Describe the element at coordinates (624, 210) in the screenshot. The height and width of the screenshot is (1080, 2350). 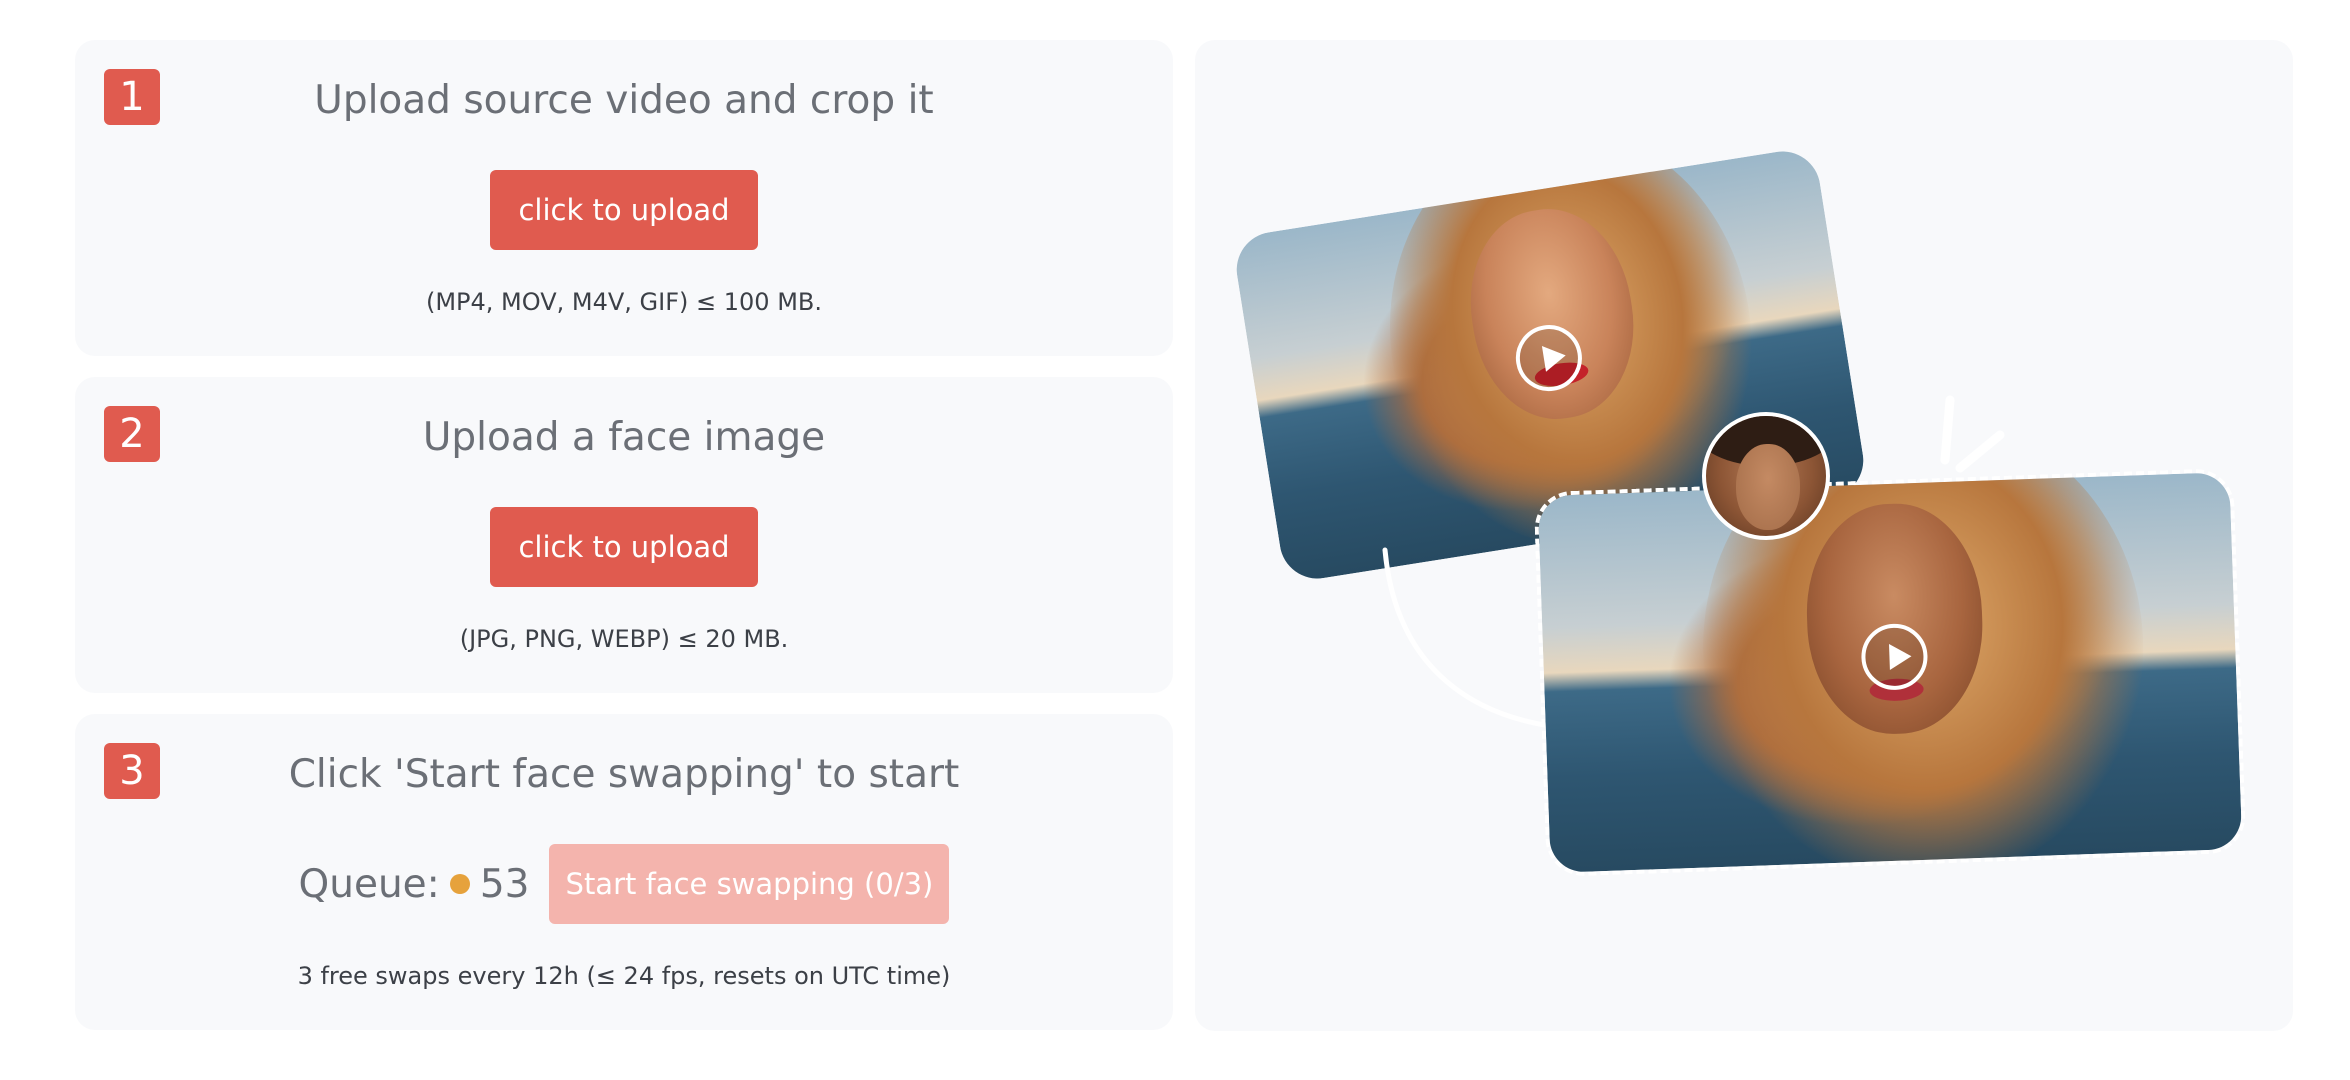
I see `upload-video-button: click to upload` at that location.